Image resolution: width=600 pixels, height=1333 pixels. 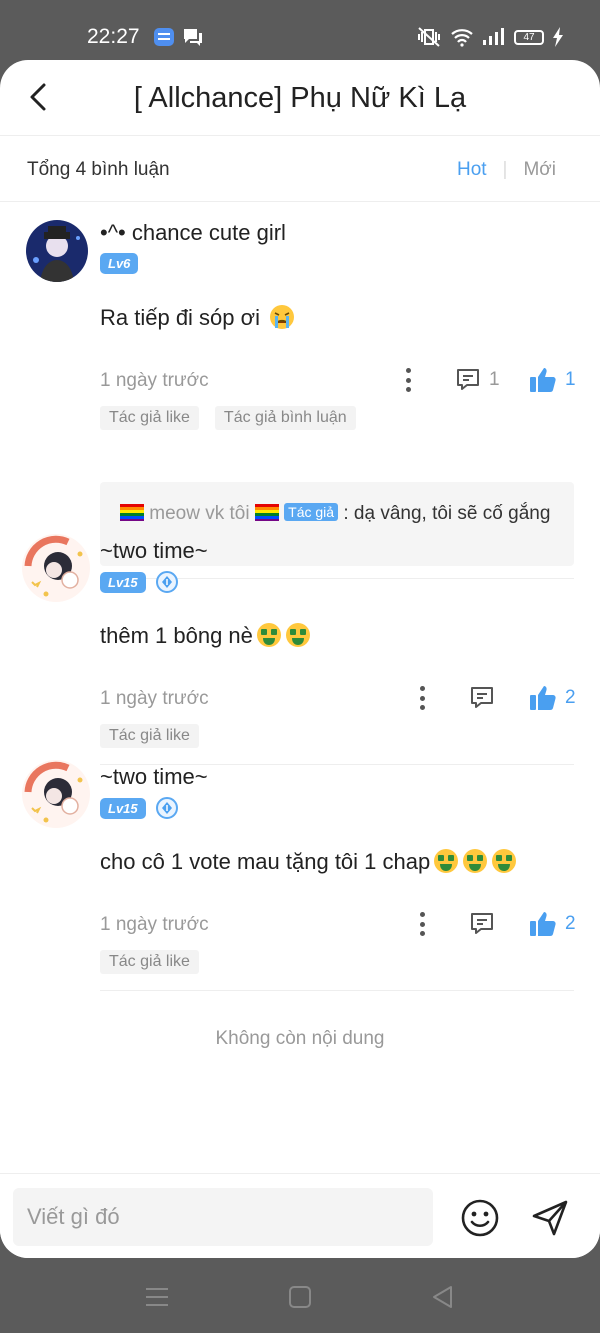 I want to click on comment-divider, so click(x=337, y=990).